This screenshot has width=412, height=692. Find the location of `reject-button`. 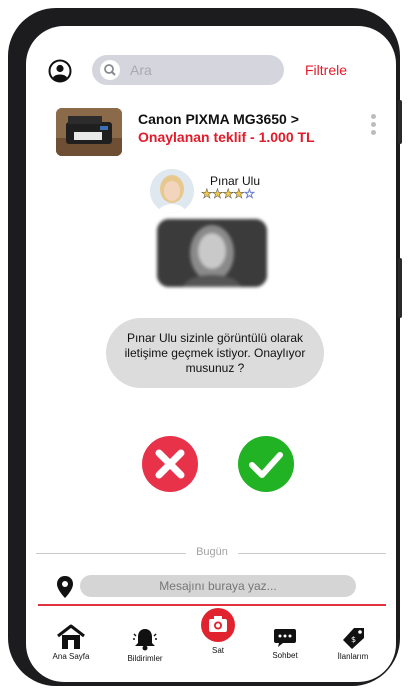

reject-button is located at coordinates (170, 464).